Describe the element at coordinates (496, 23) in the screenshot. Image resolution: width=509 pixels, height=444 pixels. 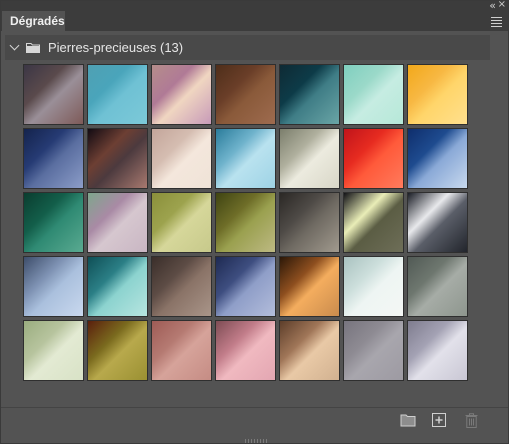
I see `hamburger-menu-icon` at that location.